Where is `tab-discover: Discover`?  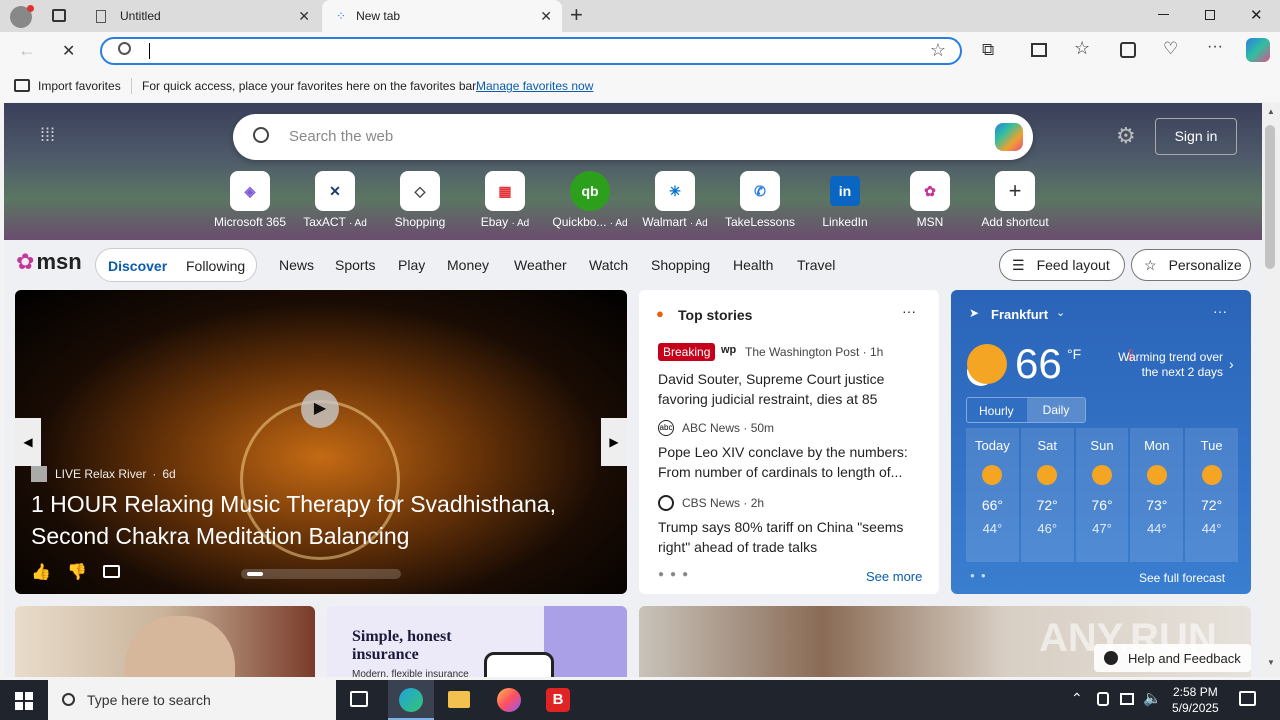
tab-discover: Discover is located at coordinates (137, 266).